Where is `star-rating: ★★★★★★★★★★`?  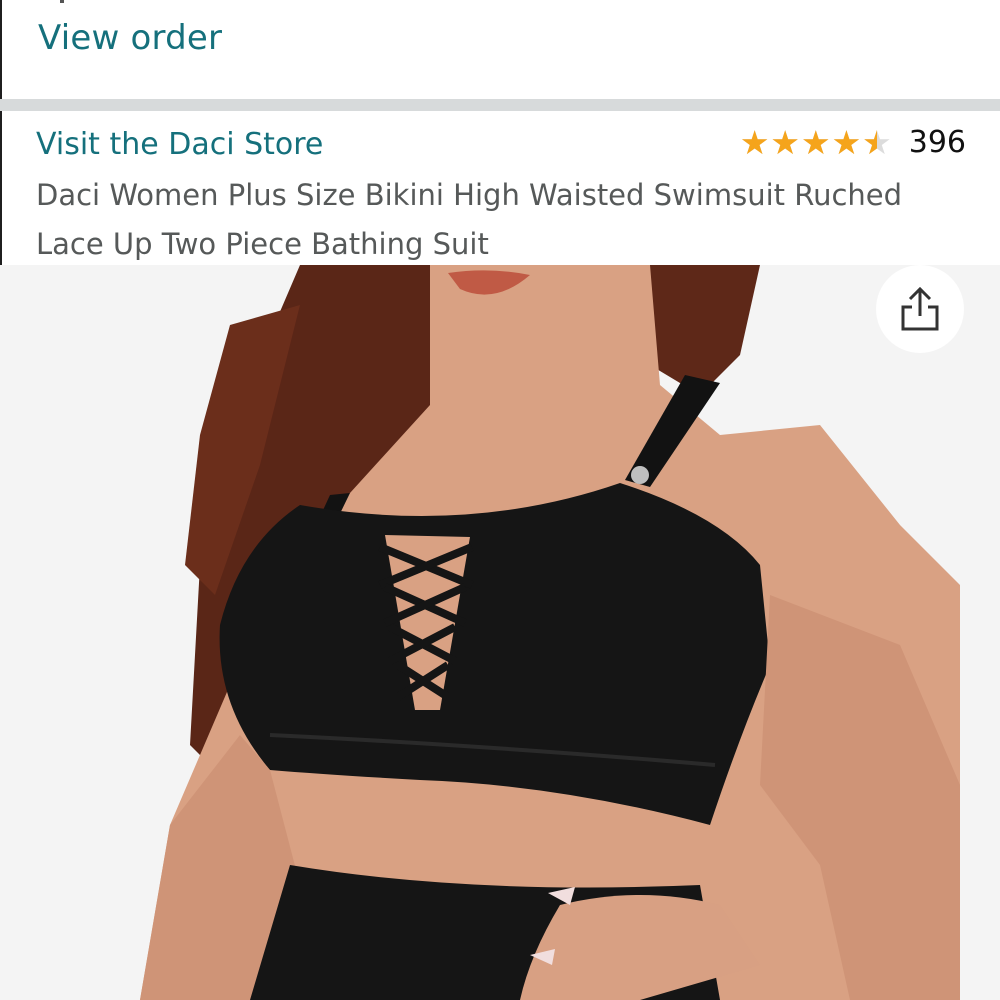 star-rating: ★★★★★★★★★★ is located at coordinates (816, 142).